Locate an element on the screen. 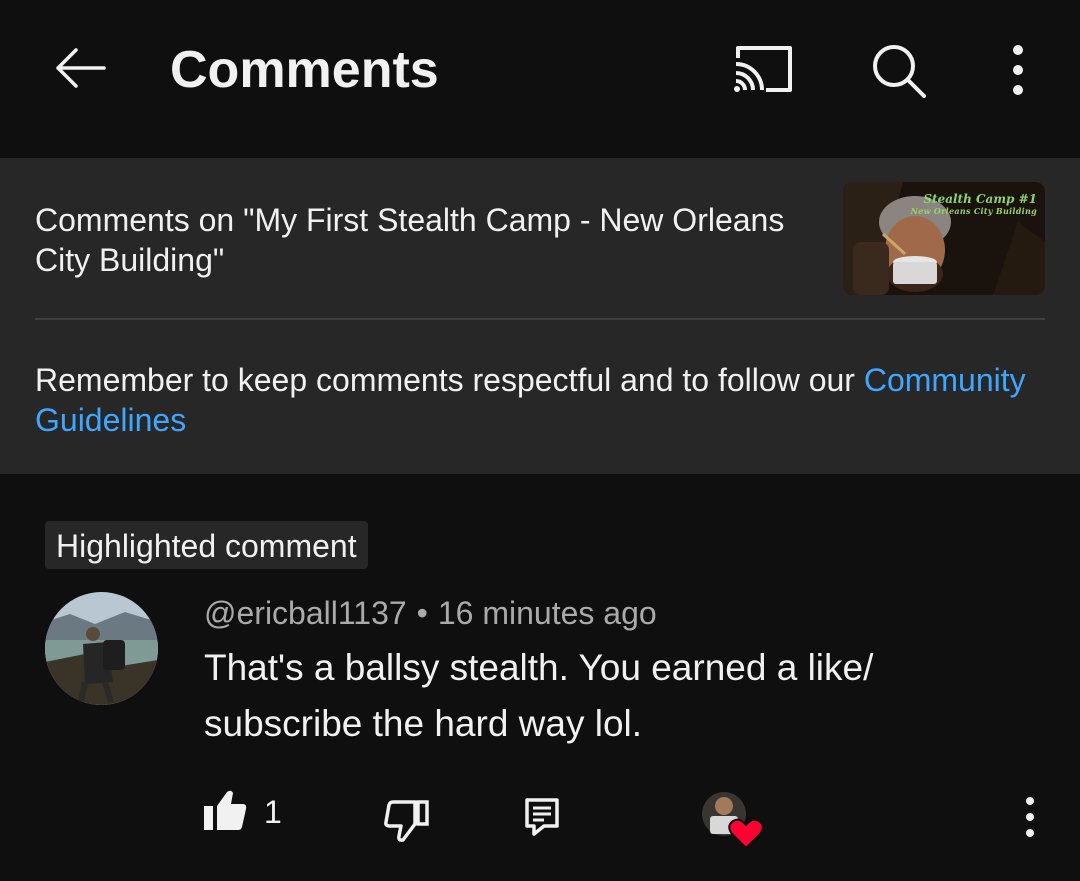 The height and width of the screenshot is (881, 1080). thumbs-up-filled-icon is located at coordinates (225, 810).